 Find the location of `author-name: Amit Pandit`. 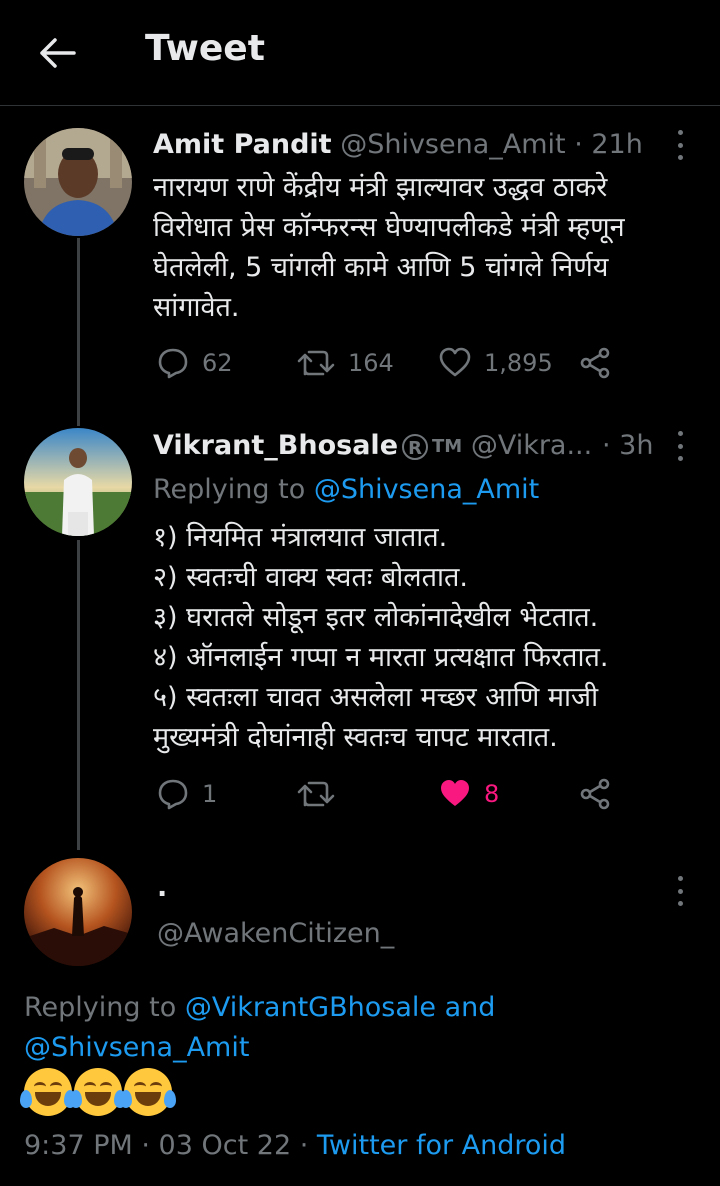

author-name: Amit Pandit is located at coordinates (242, 144).